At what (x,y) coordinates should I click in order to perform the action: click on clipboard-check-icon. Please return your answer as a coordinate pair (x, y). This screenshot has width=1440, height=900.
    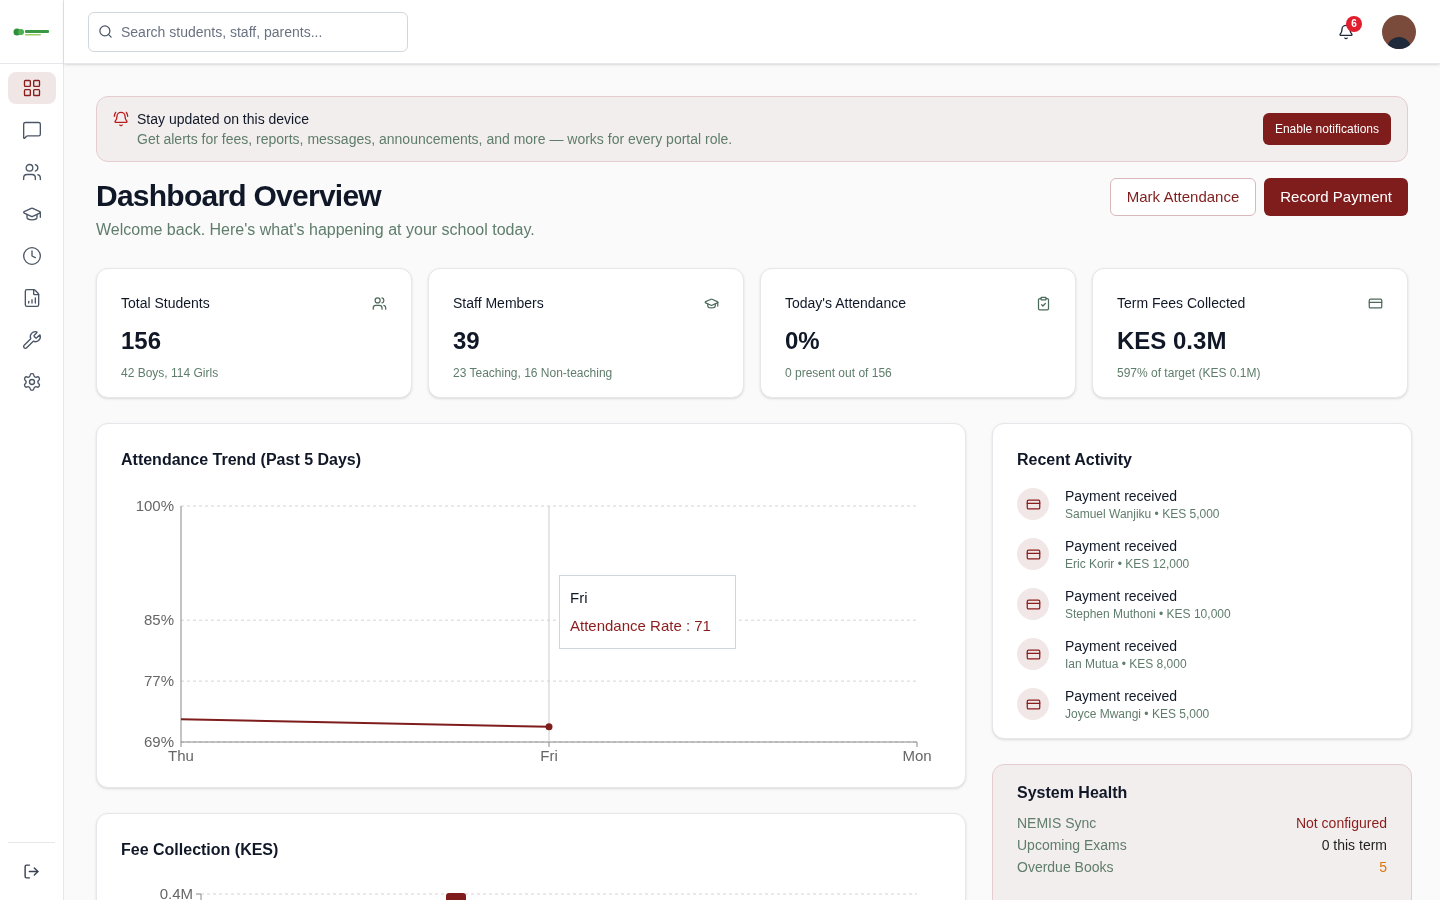
    Looking at the image, I should click on (1043, 303).